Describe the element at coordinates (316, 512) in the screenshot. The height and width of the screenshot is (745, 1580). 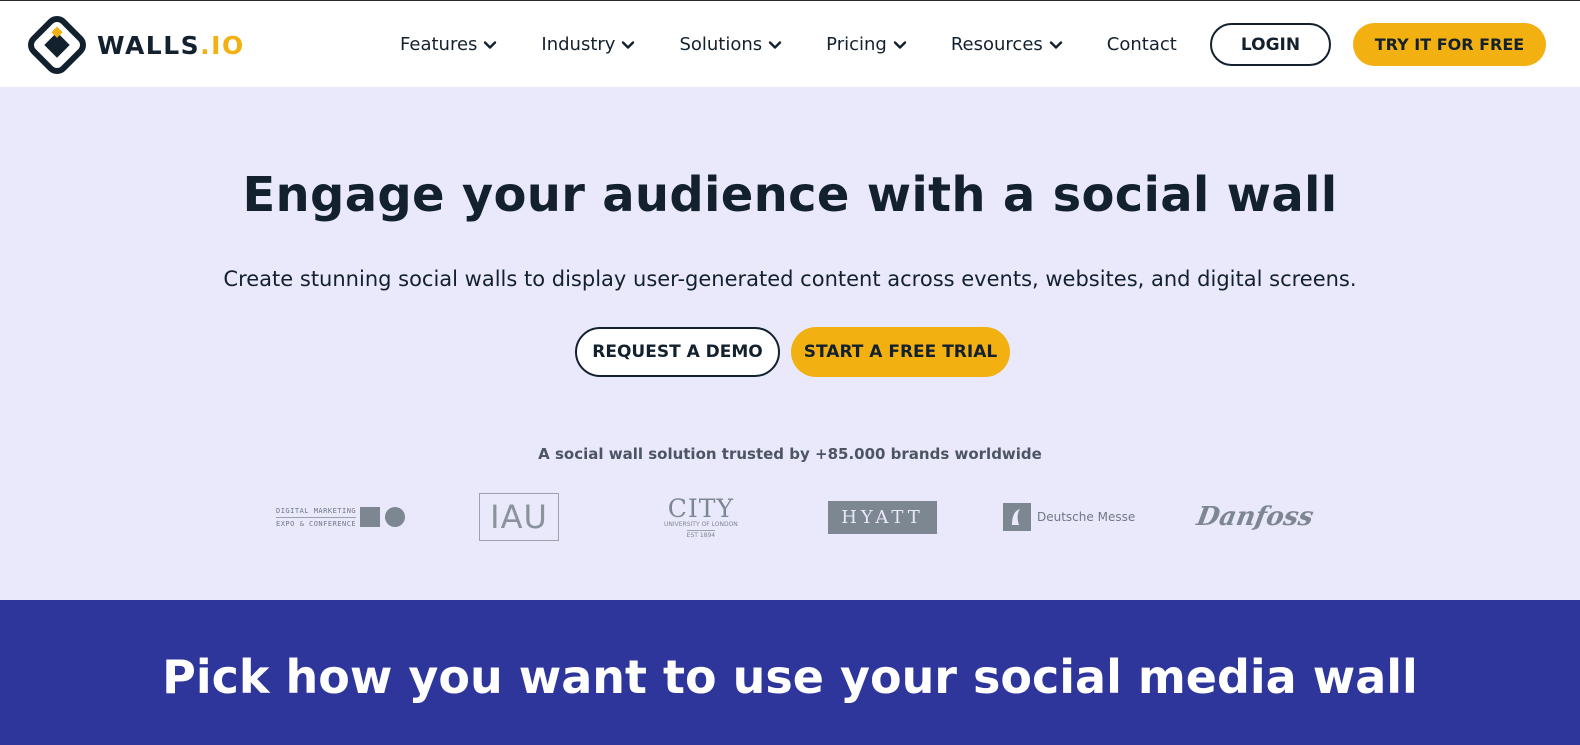
I see `dmexco-line1: DIGITAL MARKETING` at that location.